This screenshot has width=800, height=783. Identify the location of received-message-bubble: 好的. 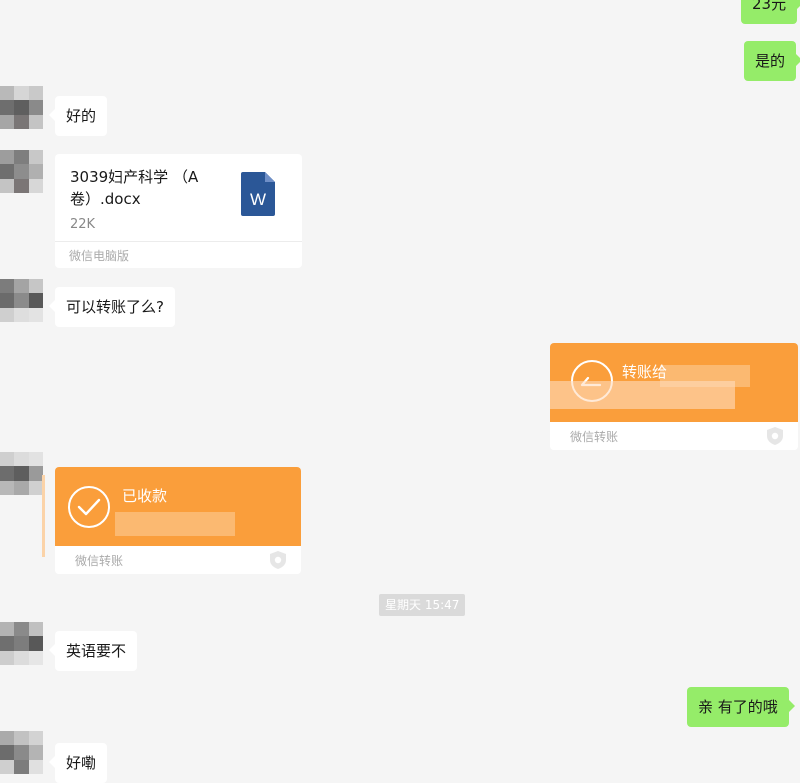
(78, 116).